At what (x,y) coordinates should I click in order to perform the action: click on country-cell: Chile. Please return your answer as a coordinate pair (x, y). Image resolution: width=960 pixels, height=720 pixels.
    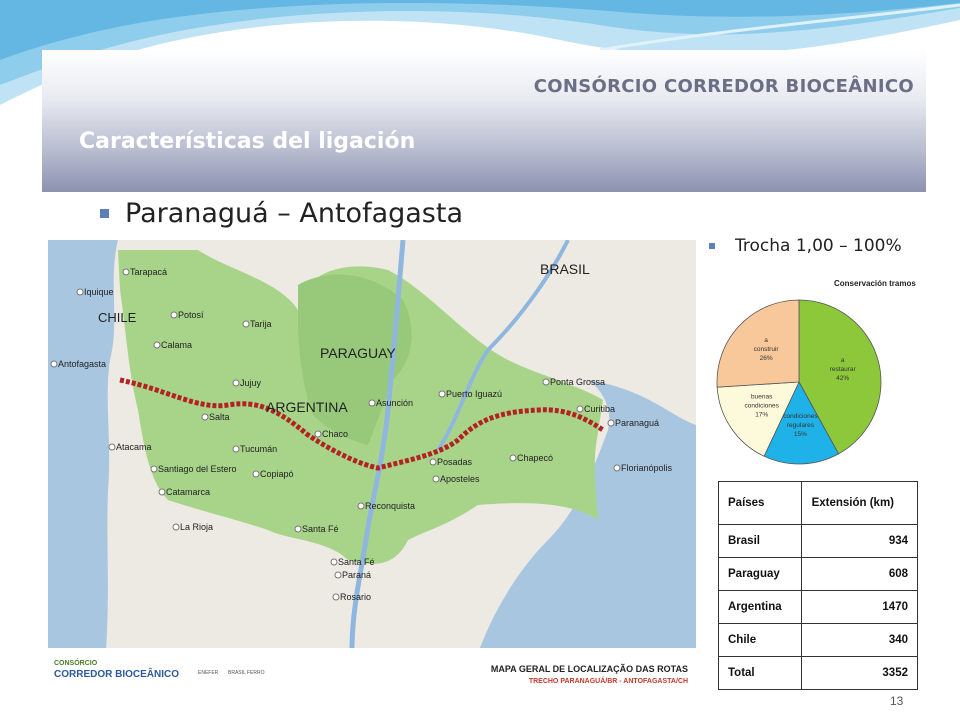
    Looking at the image, I should click on (760, 640).